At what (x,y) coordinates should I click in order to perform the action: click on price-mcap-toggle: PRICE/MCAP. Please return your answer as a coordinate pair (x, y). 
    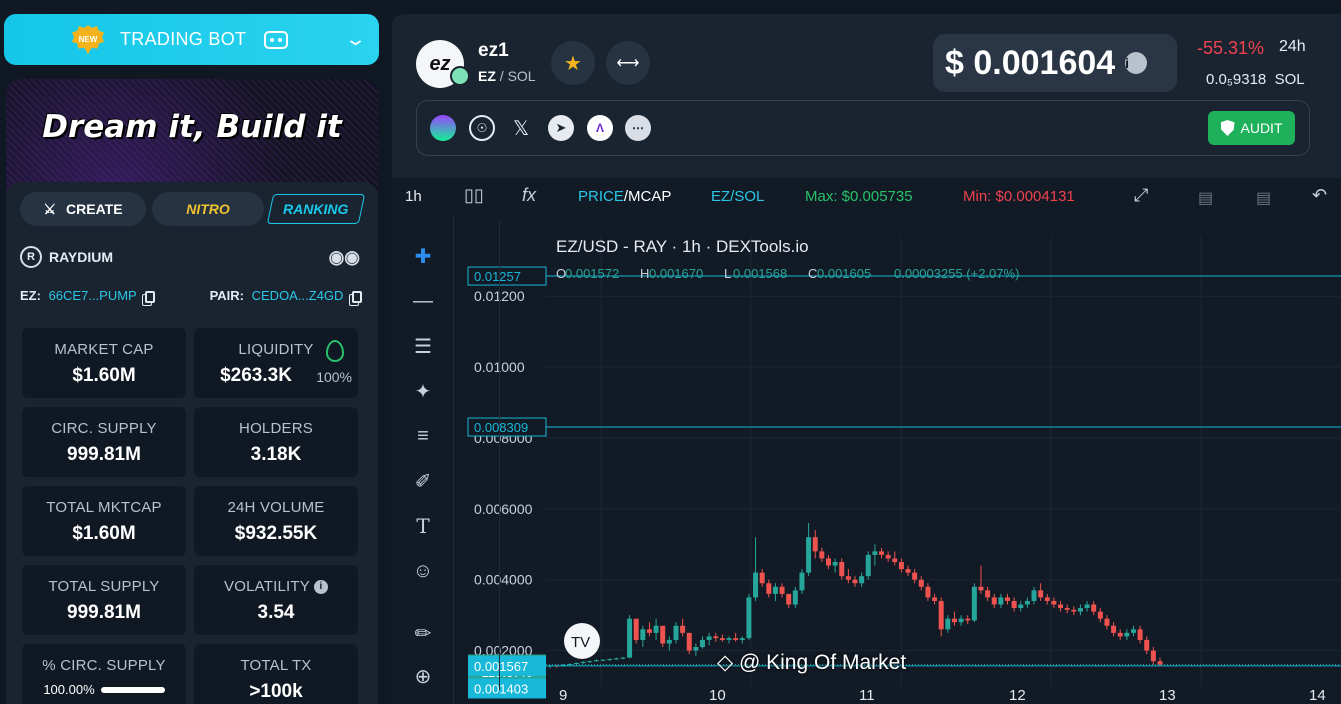
    Looking at the image, I should click on (624, 196).